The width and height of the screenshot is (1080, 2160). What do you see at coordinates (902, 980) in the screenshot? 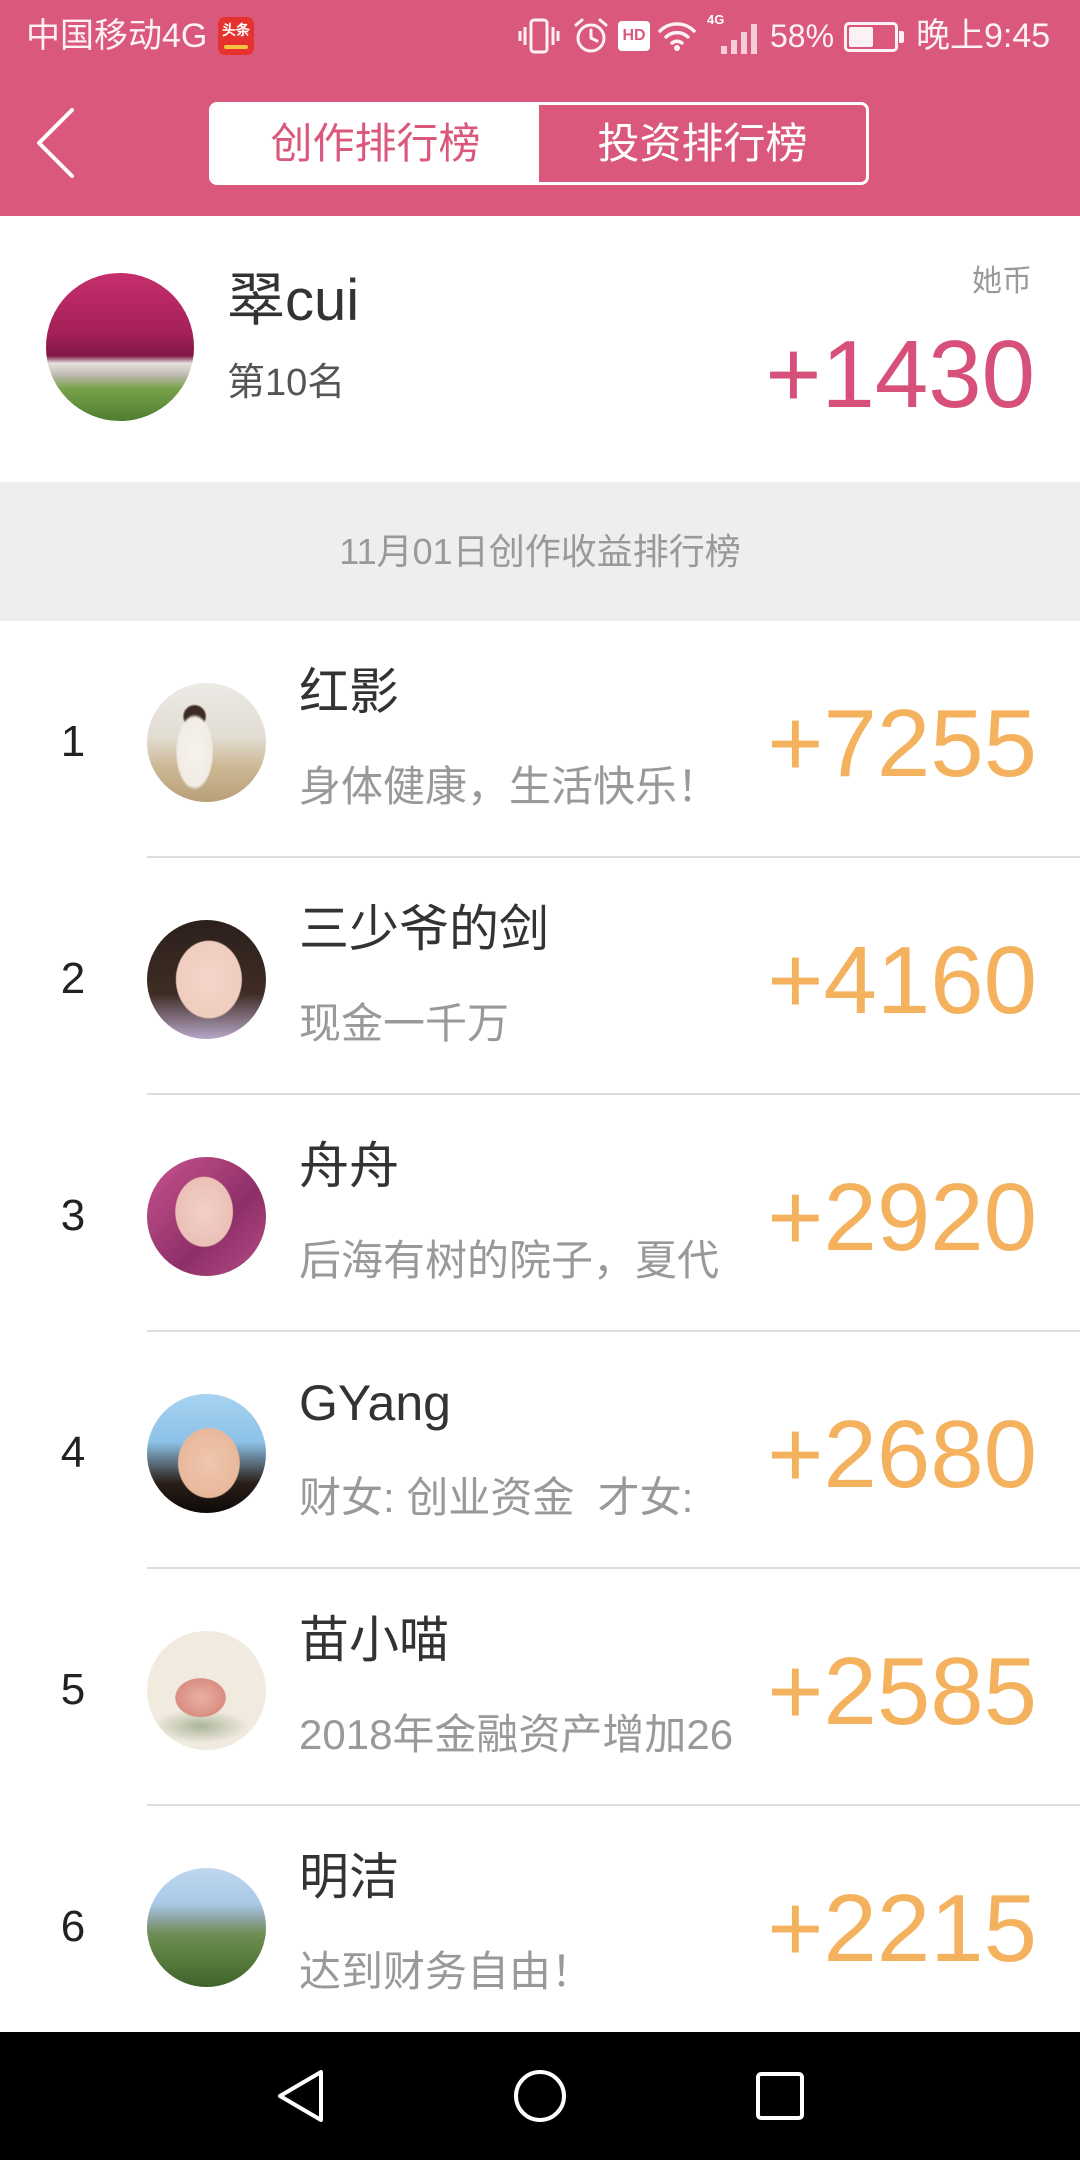
I see `user-score: +4160` at bounding box center [902, 980].